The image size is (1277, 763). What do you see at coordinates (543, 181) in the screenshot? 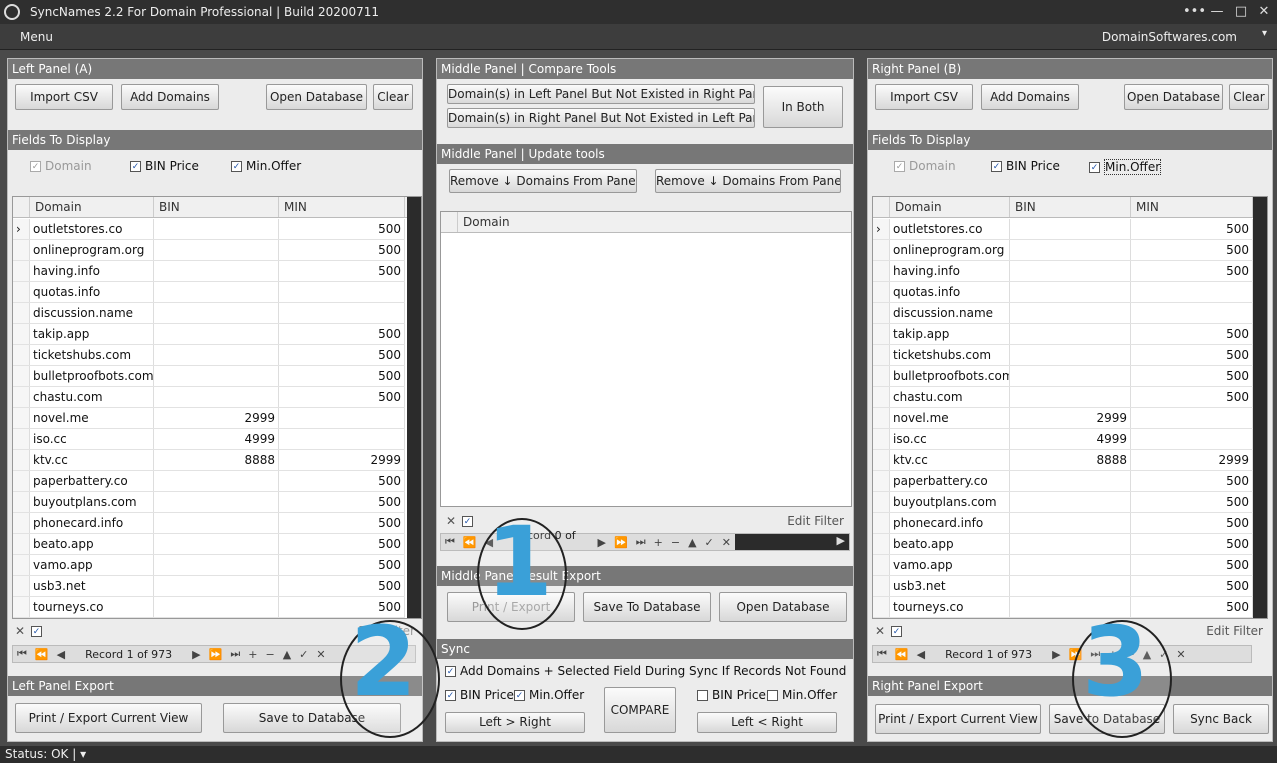
I see `remove-from-a-button: Remove ↓ Domains From Panel A` at bounding box center [543, 181].